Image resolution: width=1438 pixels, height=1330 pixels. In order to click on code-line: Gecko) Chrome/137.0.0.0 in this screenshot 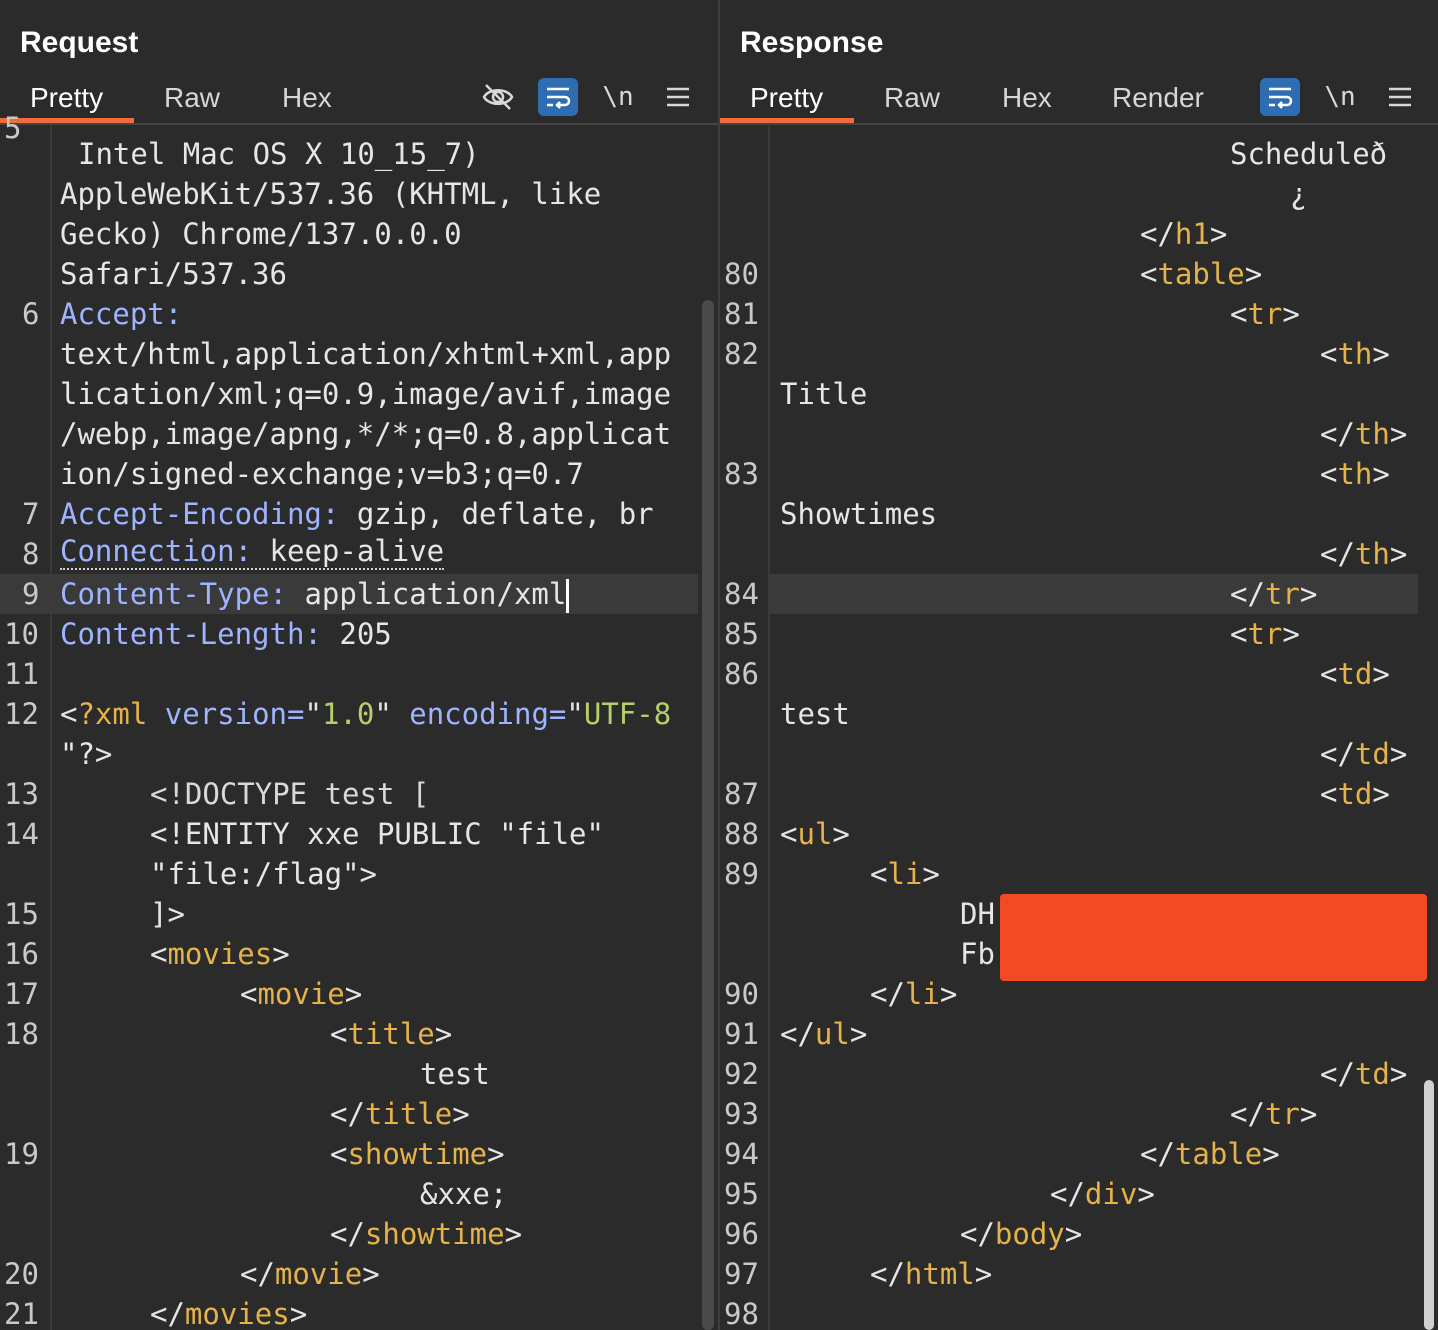, I will do `click(261, 234)`.